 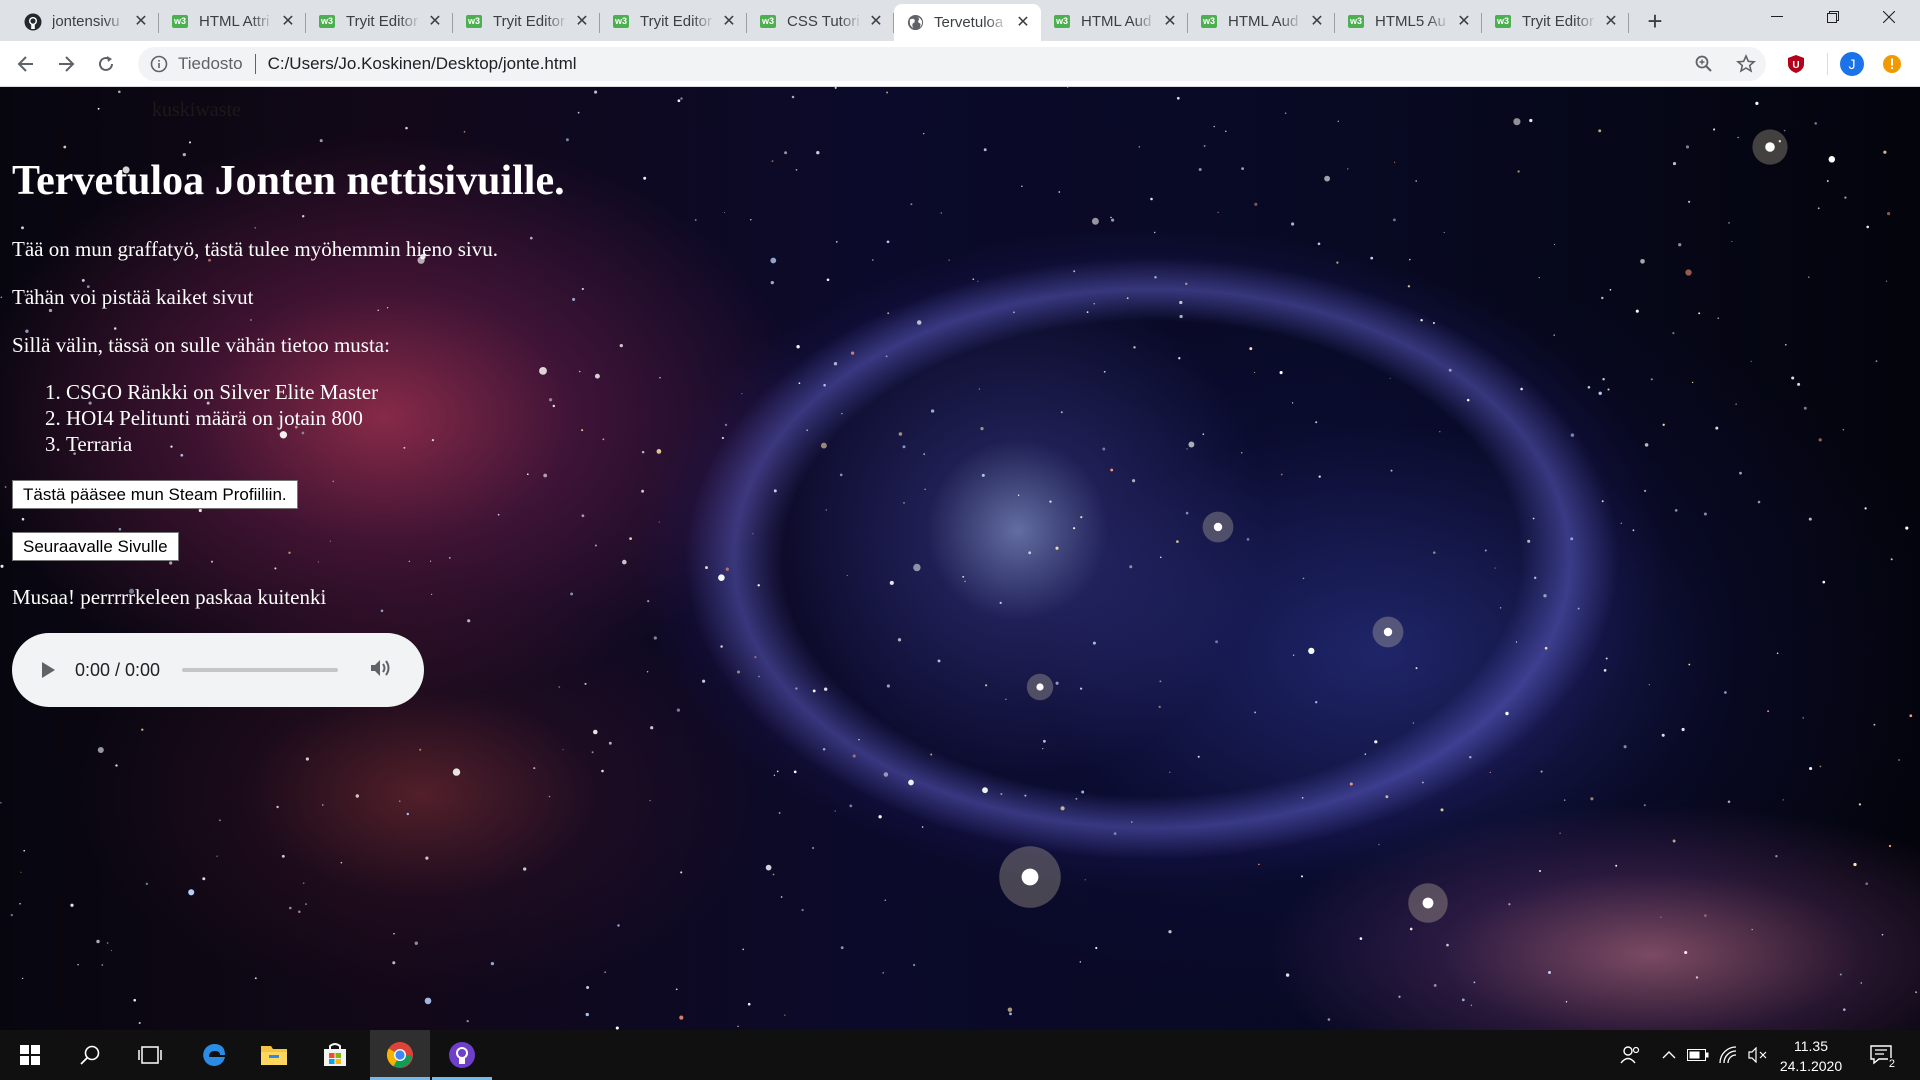 I want to click on extension-shield-icon: U, so click(x=1796, y=64).